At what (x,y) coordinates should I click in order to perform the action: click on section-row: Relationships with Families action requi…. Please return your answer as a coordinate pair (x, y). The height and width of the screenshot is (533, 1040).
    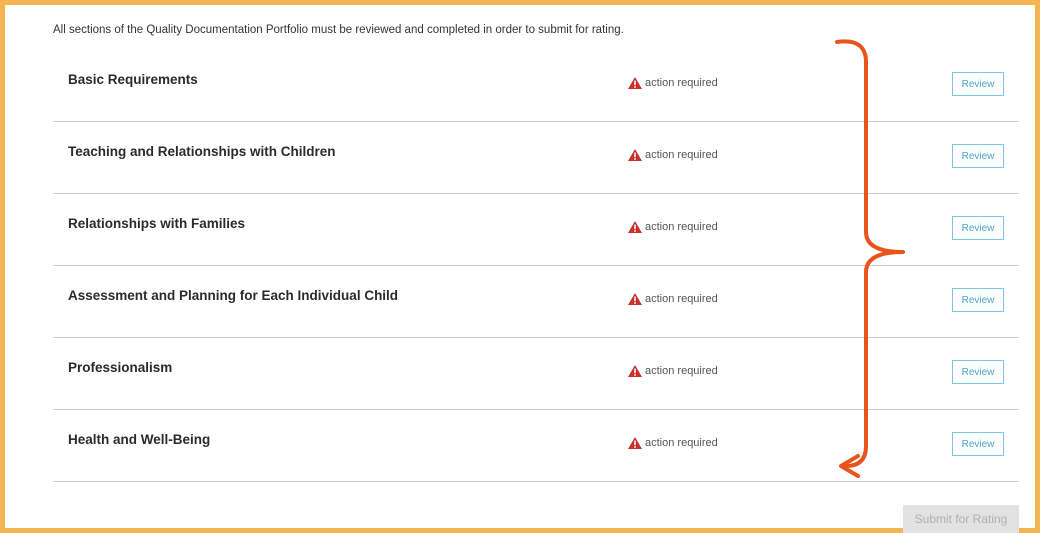
    Looking at the image, I should click on (536, 230).